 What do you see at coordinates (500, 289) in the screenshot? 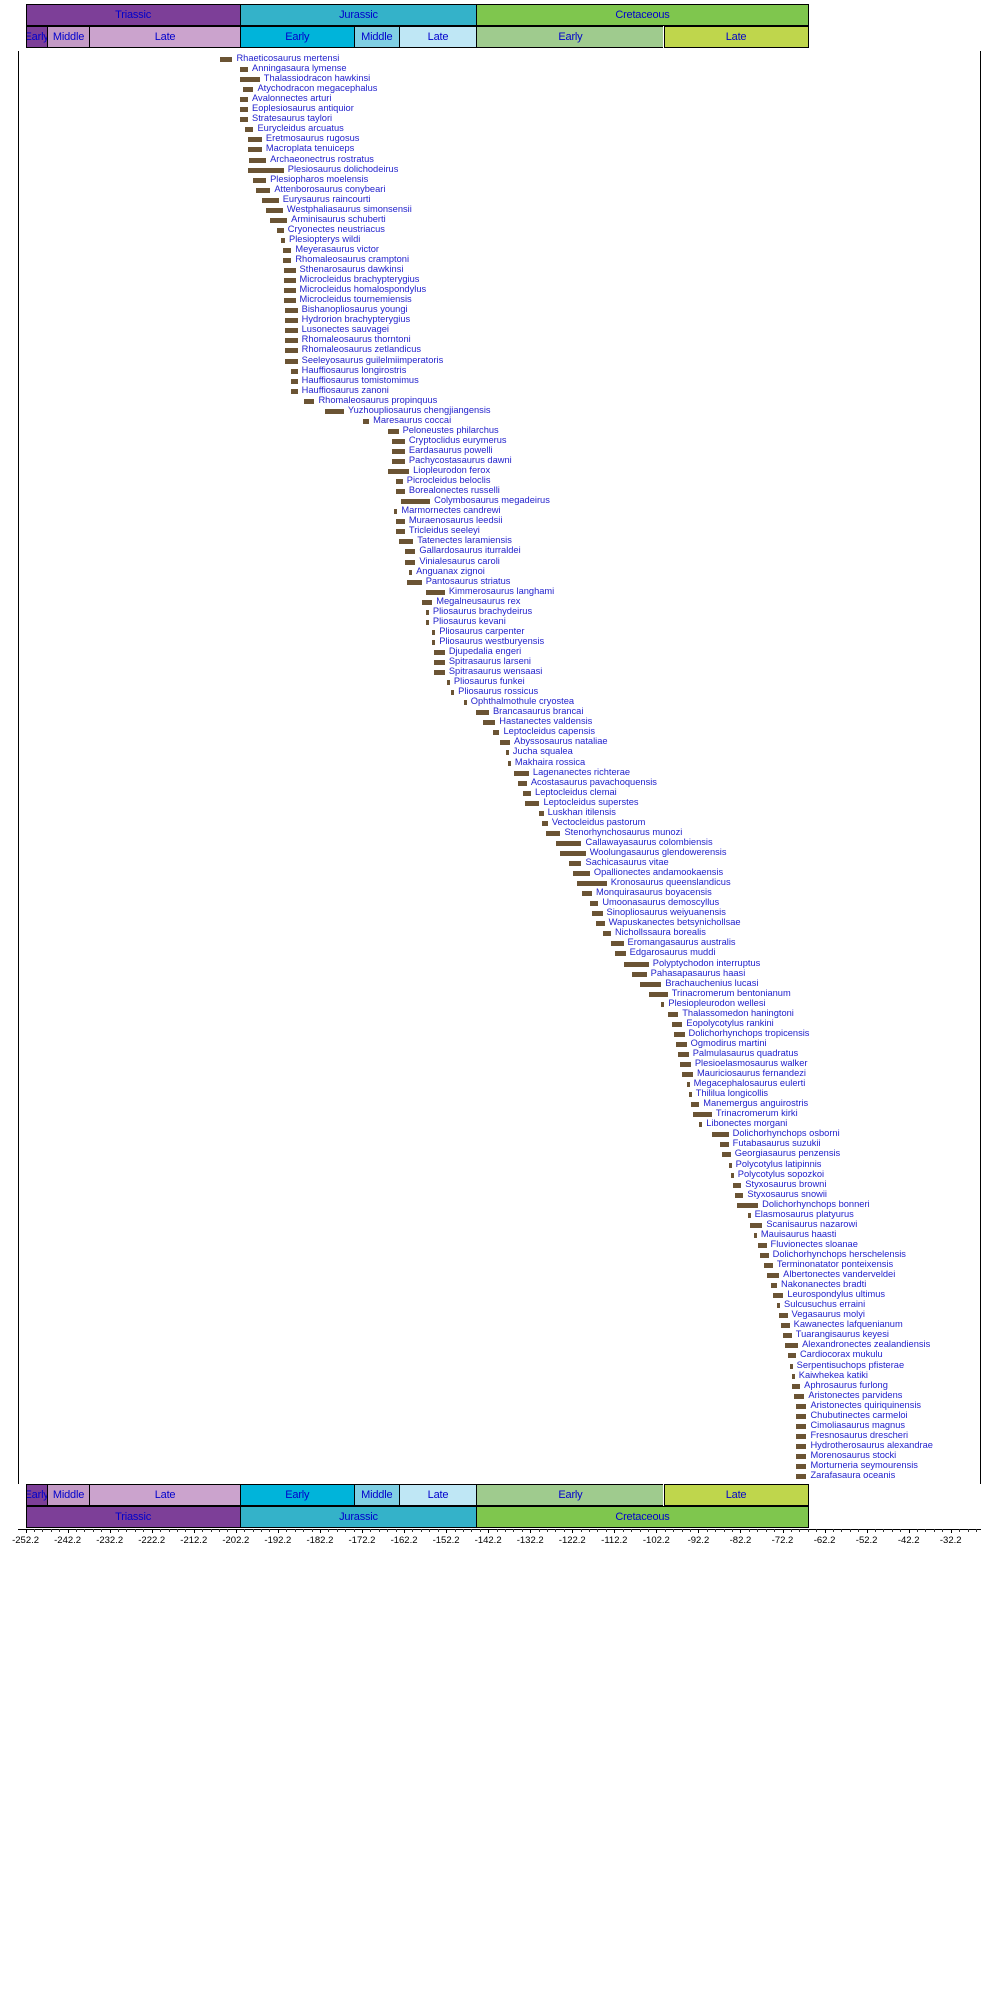
I see `taxon-row: Microcleidus homalospondylus` at bounding box center [500, 289].